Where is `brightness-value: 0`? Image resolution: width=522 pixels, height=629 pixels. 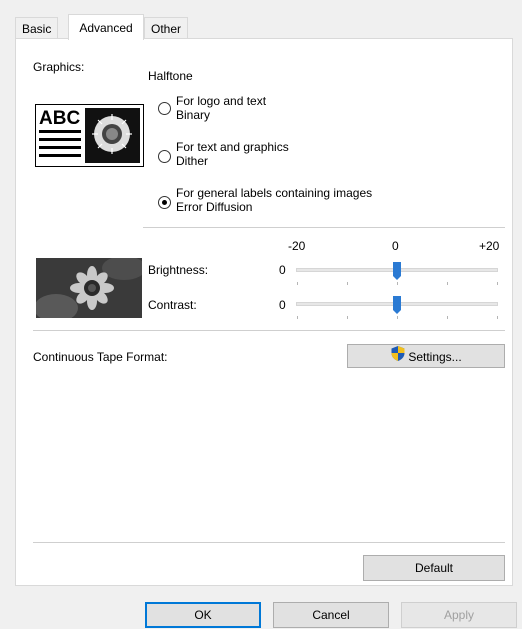
brightness-value: 0 is located at coordinates (282, 270).